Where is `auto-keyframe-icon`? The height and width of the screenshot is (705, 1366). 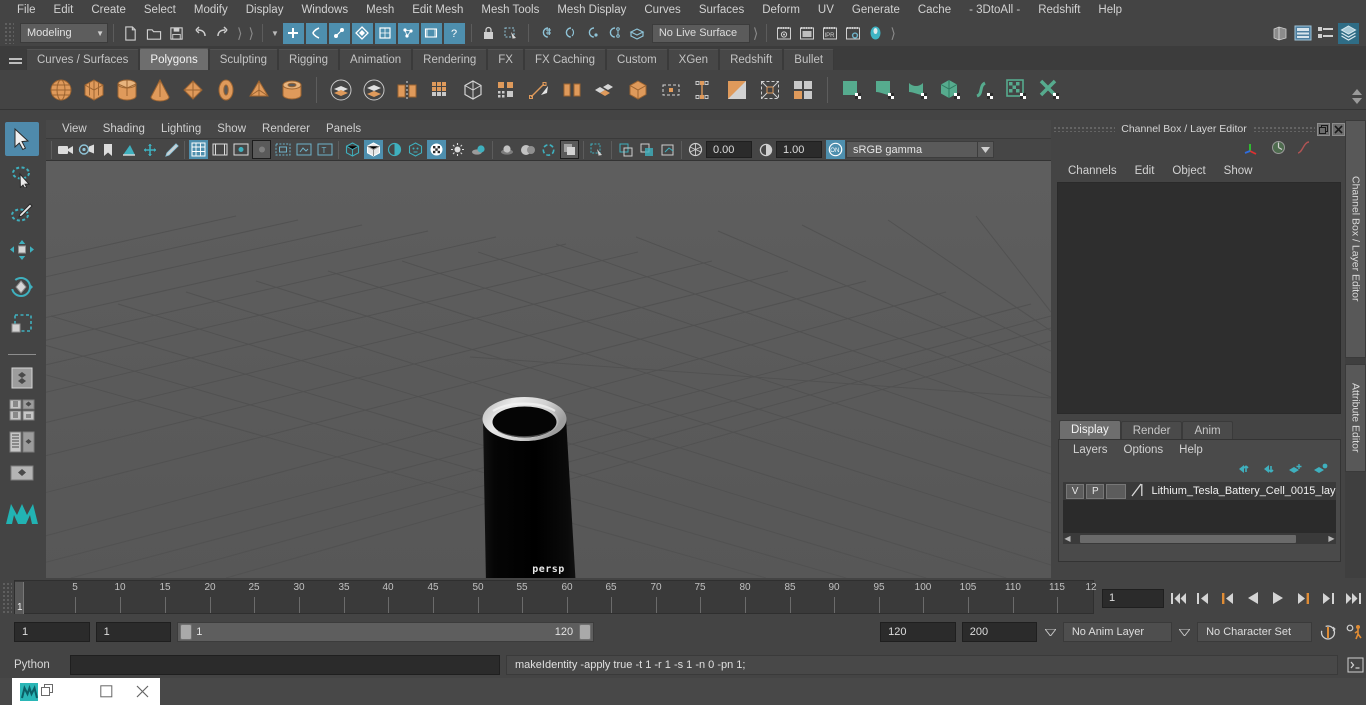 auto-keyframe-icon is located at coordinates (1328, 632).